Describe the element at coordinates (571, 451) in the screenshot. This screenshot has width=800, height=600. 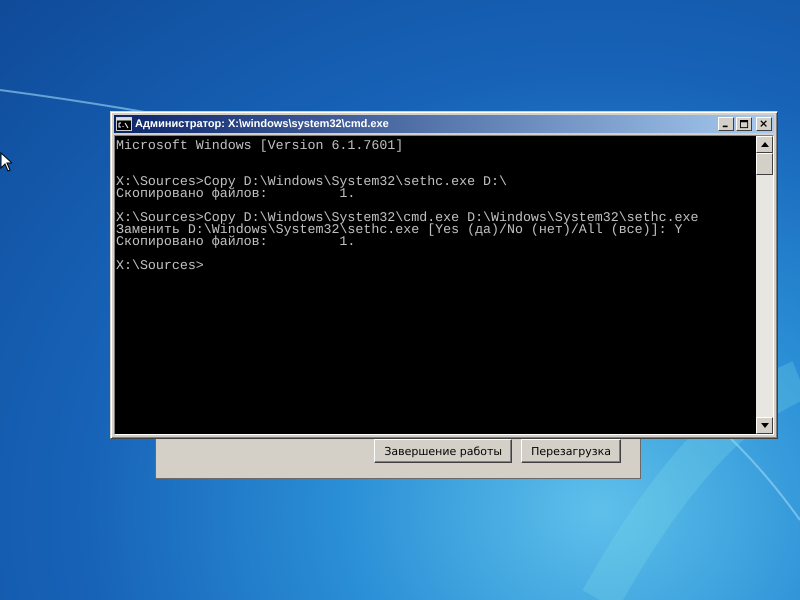
I see `dialog-button: Перезагрузка` at that location.